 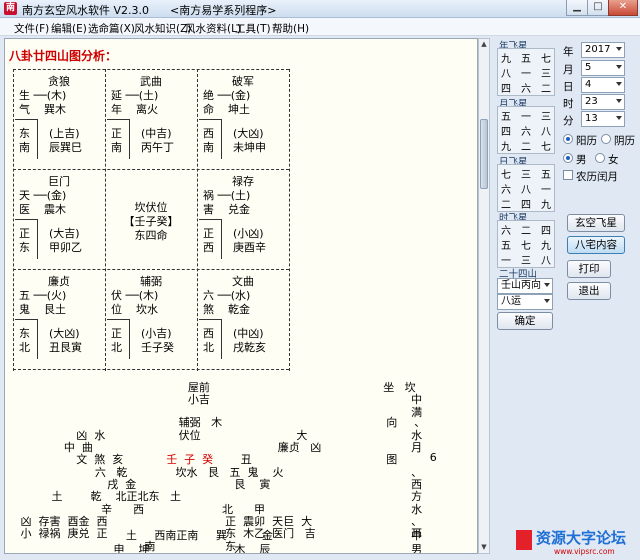 I want to click on lunar-radio, so click(x=606, y=139).